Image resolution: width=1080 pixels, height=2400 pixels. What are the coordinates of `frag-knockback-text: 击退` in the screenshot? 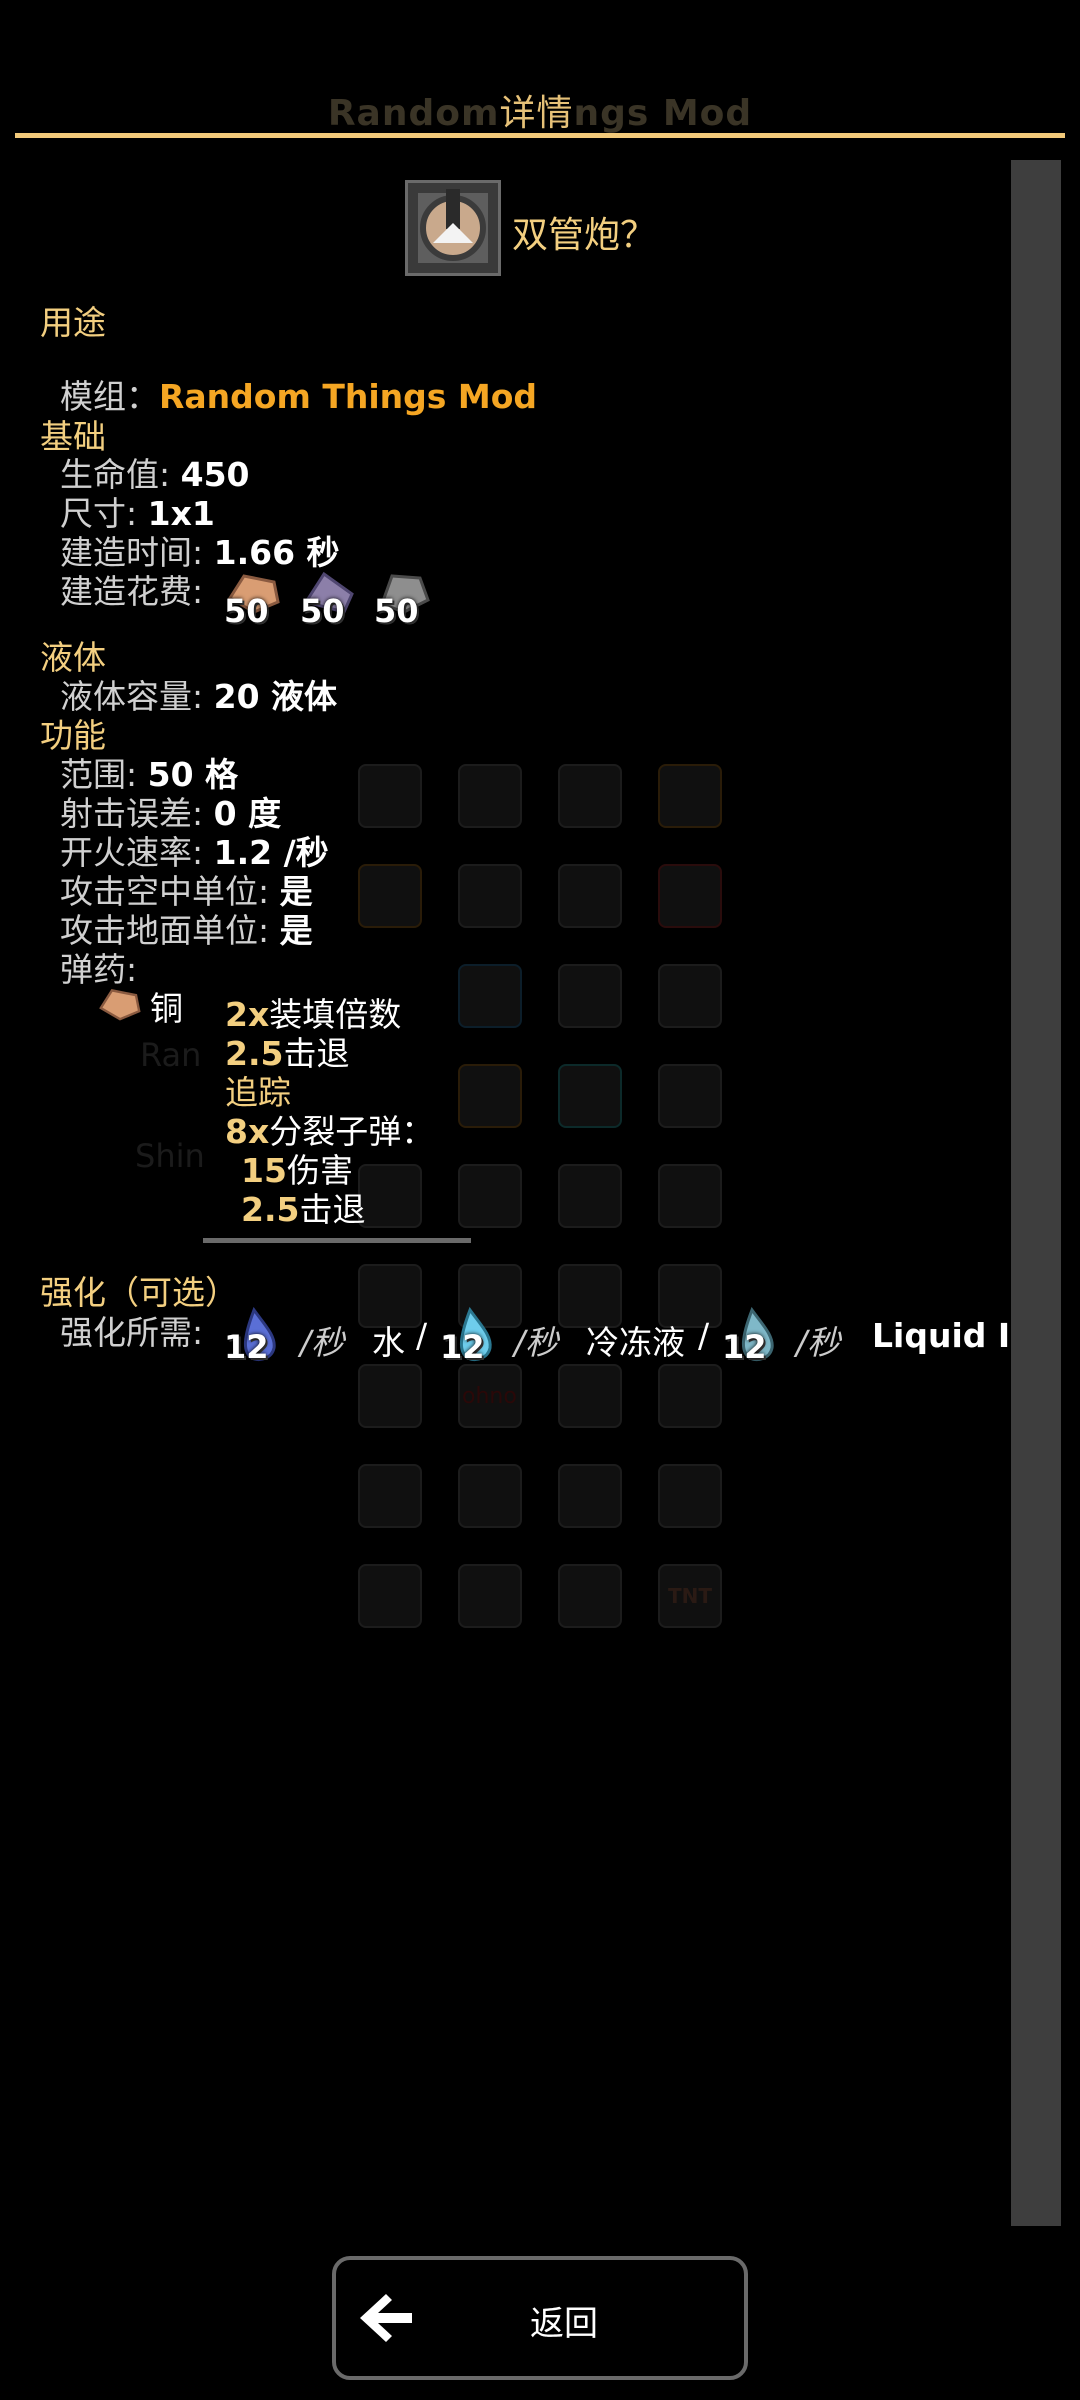 It's located at (332, 1209).